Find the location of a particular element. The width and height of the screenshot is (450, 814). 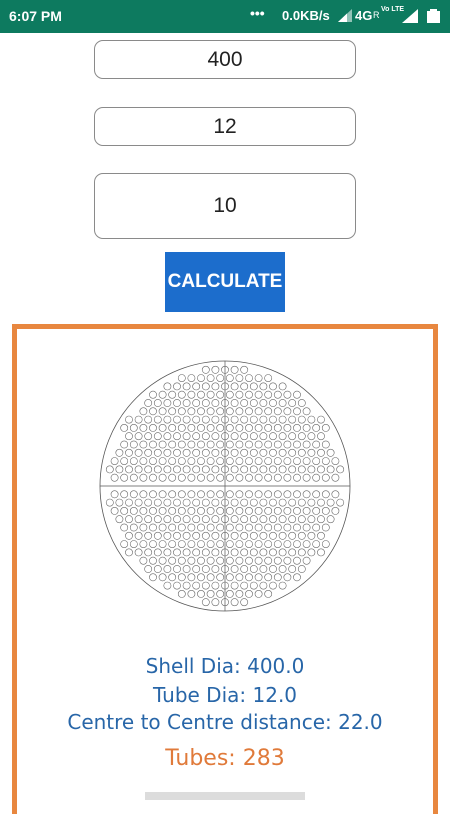

calculate-button: CALCULATE is located at coordinates (225, 282).